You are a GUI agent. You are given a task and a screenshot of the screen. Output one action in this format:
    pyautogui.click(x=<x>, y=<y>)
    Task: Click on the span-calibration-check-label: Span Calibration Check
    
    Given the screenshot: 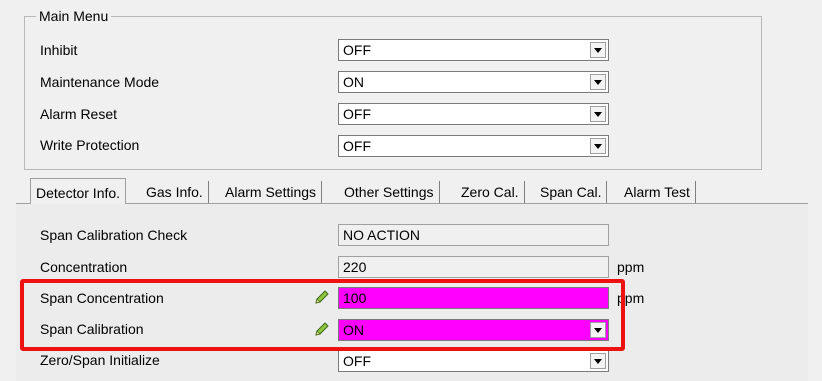 What is the action you would take?
    pyautogui.click(x=114, y=235)
    